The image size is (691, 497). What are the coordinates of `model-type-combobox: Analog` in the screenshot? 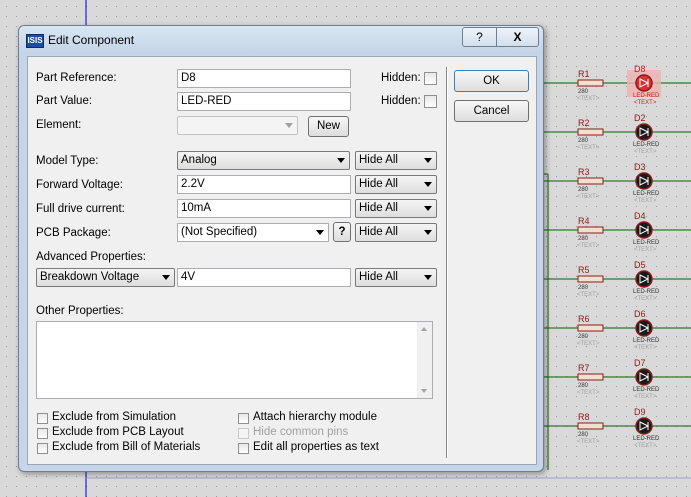 It's located at (263, 160).